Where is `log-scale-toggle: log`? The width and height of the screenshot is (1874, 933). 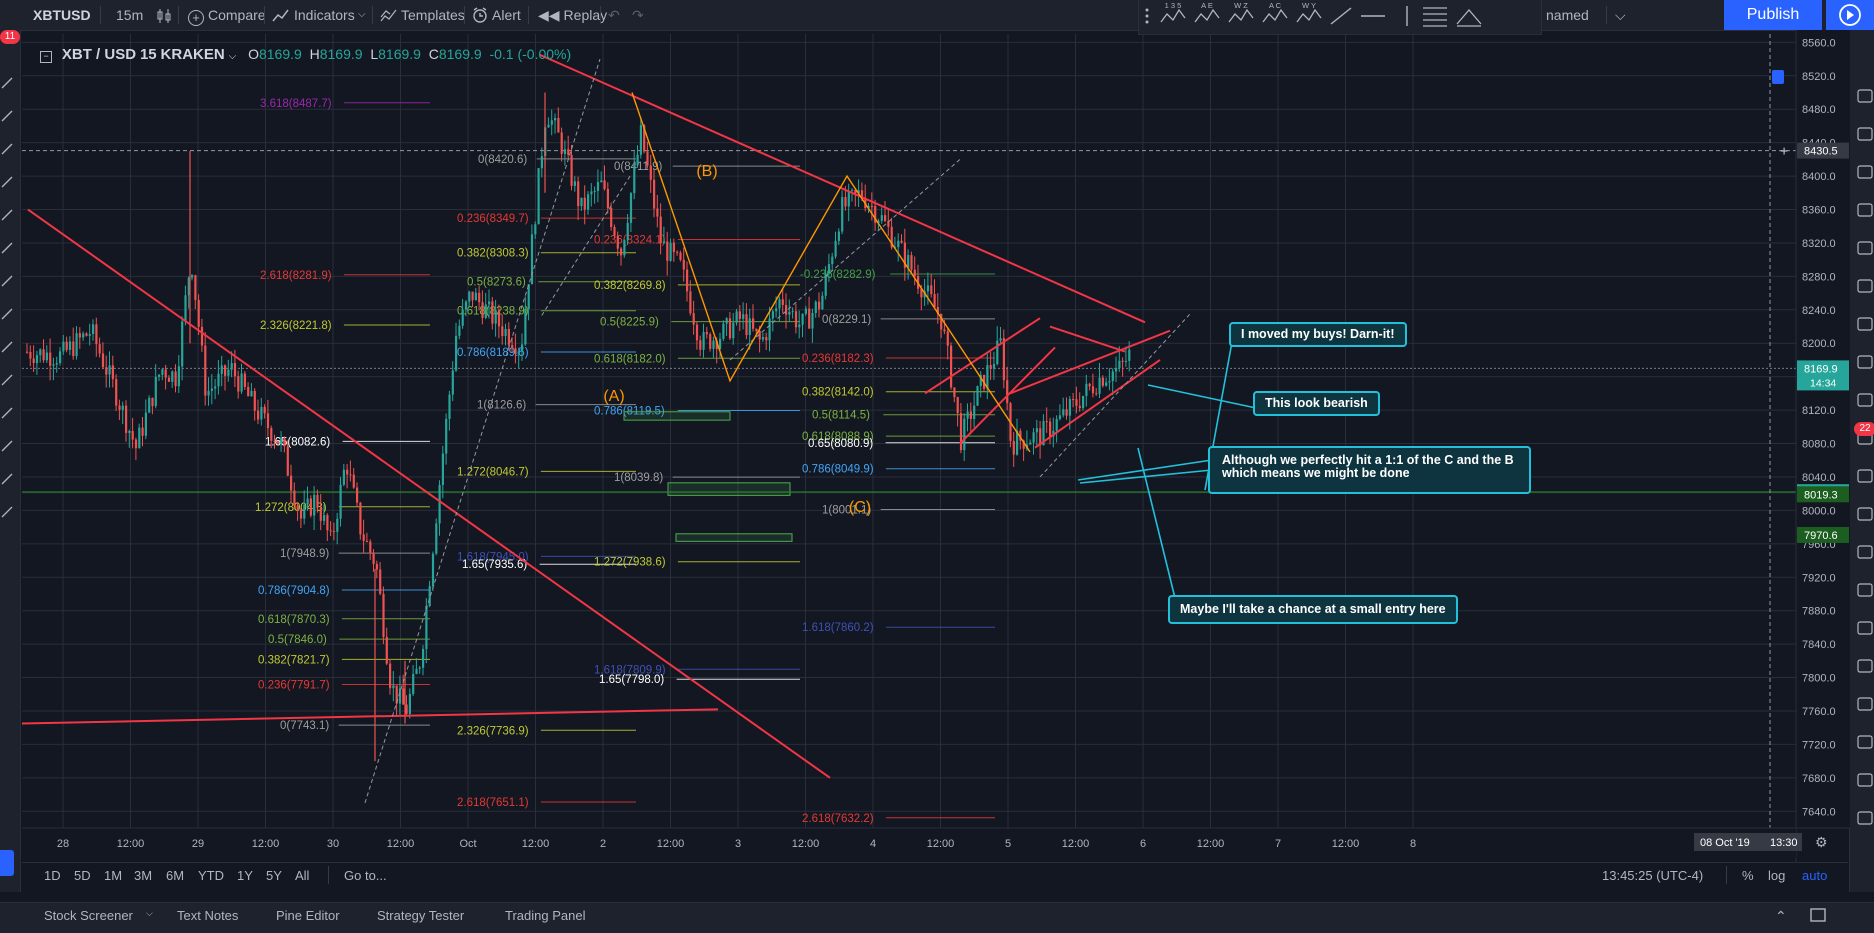
log-scale-toggle: log is located at coordinates (1776, 875).